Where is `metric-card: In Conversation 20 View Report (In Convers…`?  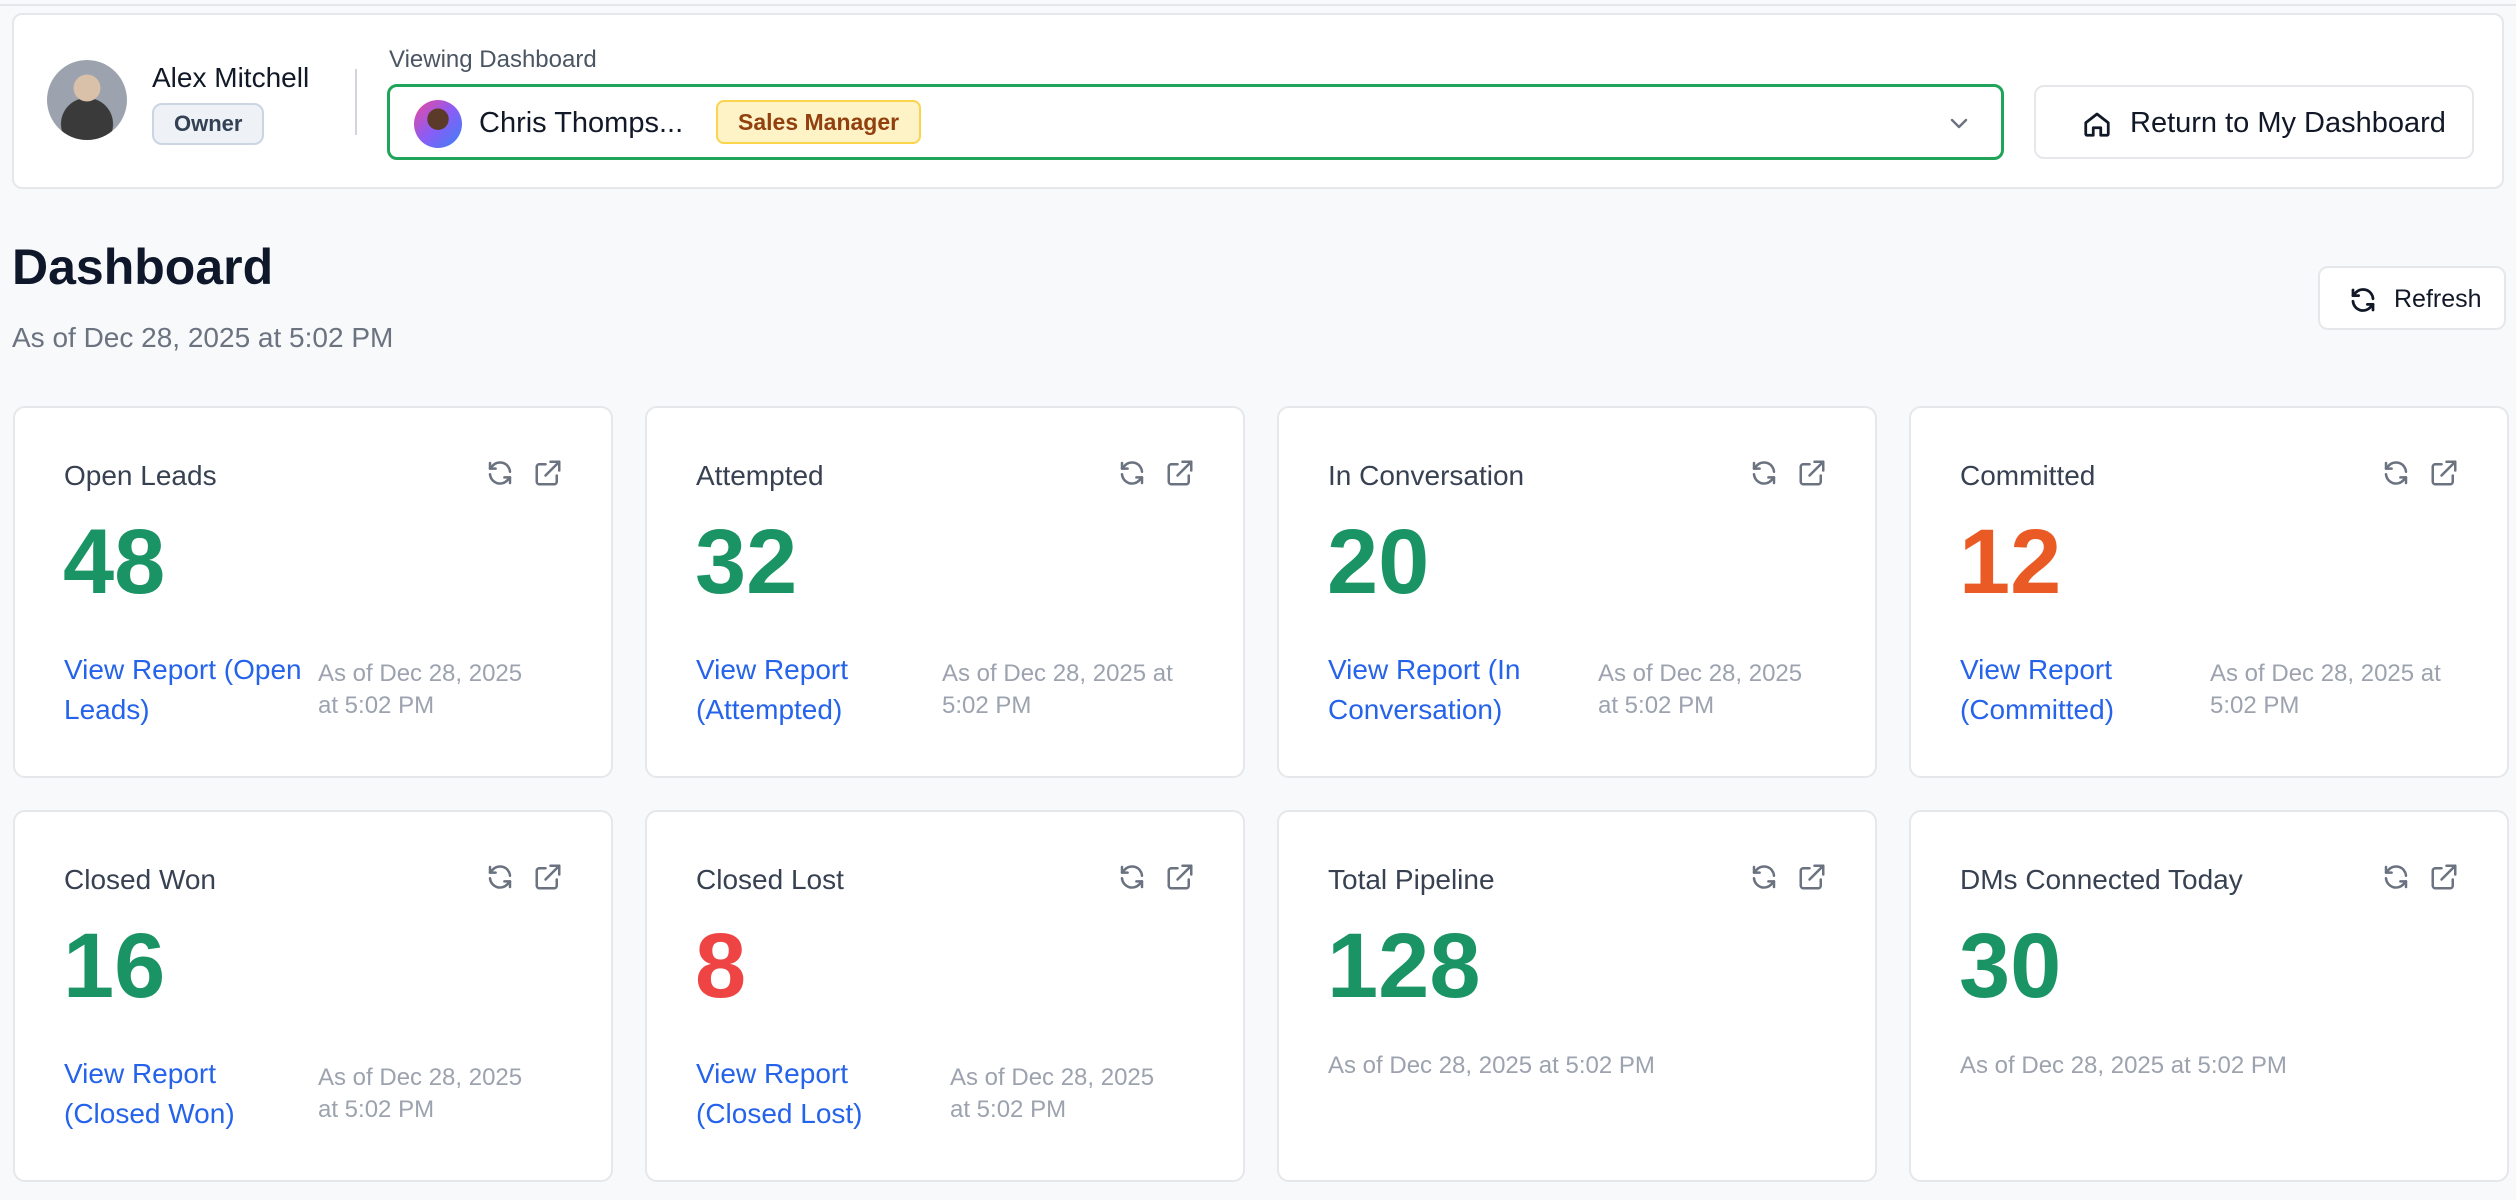 metric-card: In Conversation 20 View Report (In Convers… is located at coordinates (1577, 592).